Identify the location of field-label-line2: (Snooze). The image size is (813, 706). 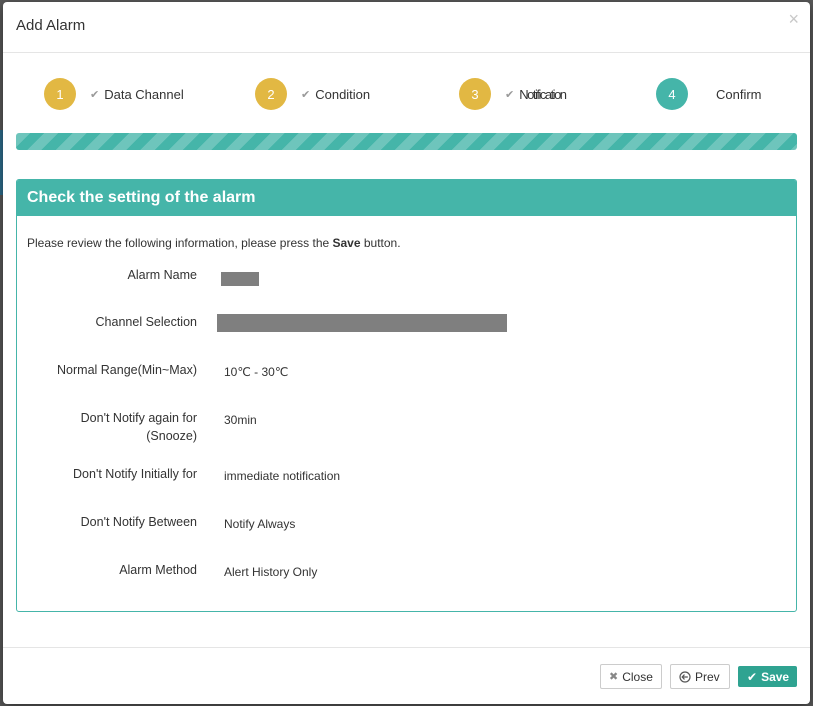
(171, 436).